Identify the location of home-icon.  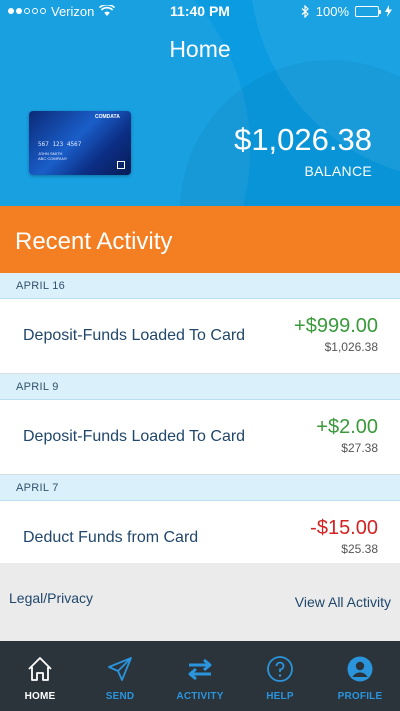
(40, 669).